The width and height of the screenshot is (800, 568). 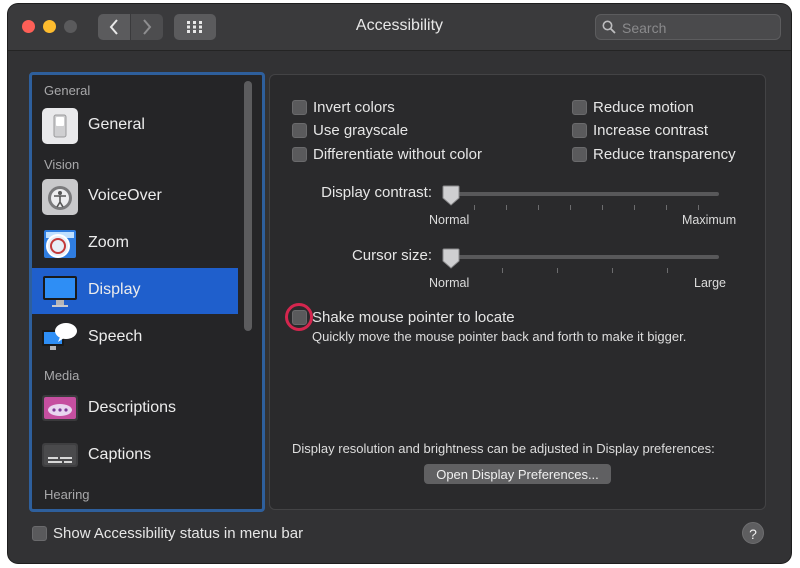 What do you see at coordinates (449, 283) in the screenshot?
I see `cursor-size-min-label: Normal` at bounding box center [449, 283].